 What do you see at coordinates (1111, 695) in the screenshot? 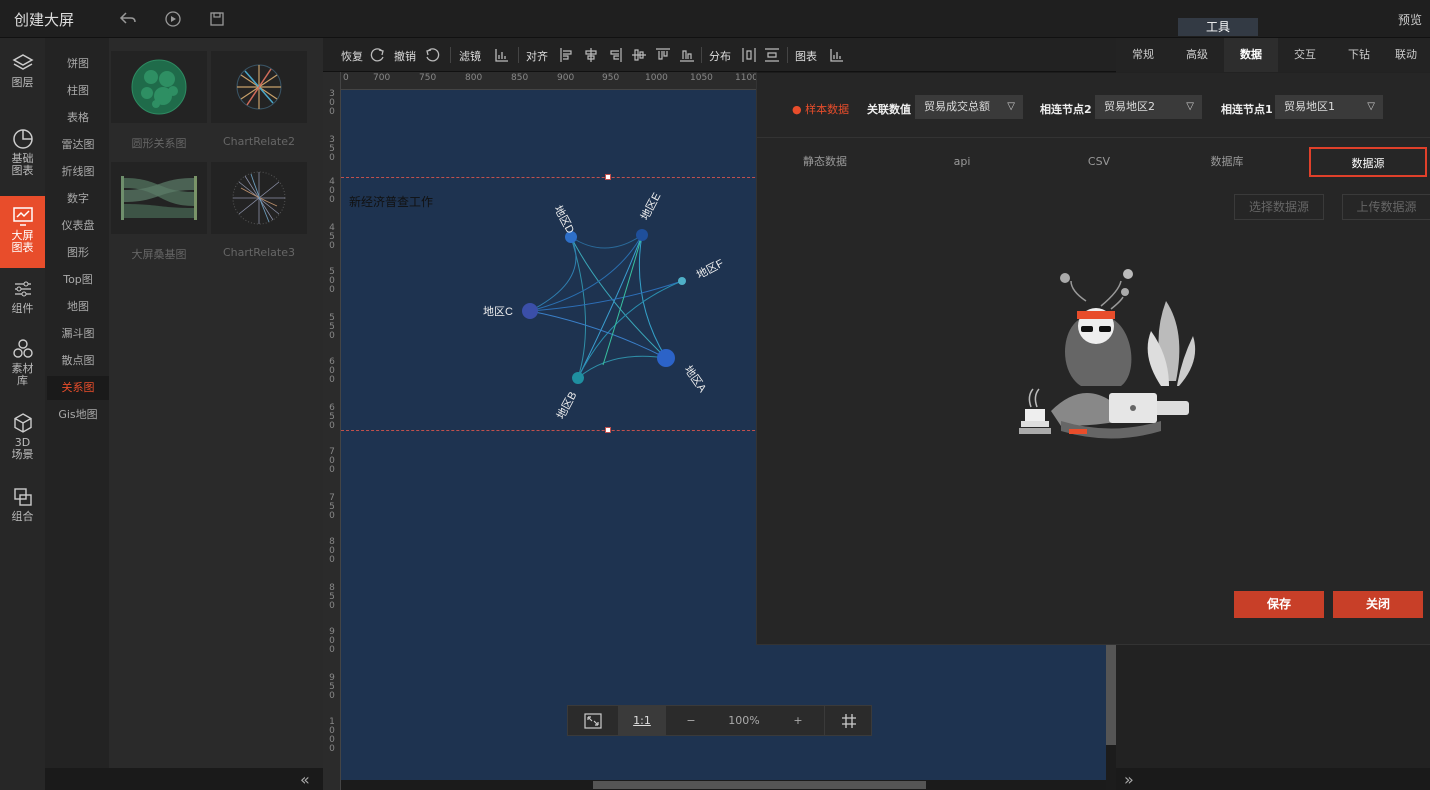
I see `canvas-scrollbar-vertical` at bounding box center [1111, 695].